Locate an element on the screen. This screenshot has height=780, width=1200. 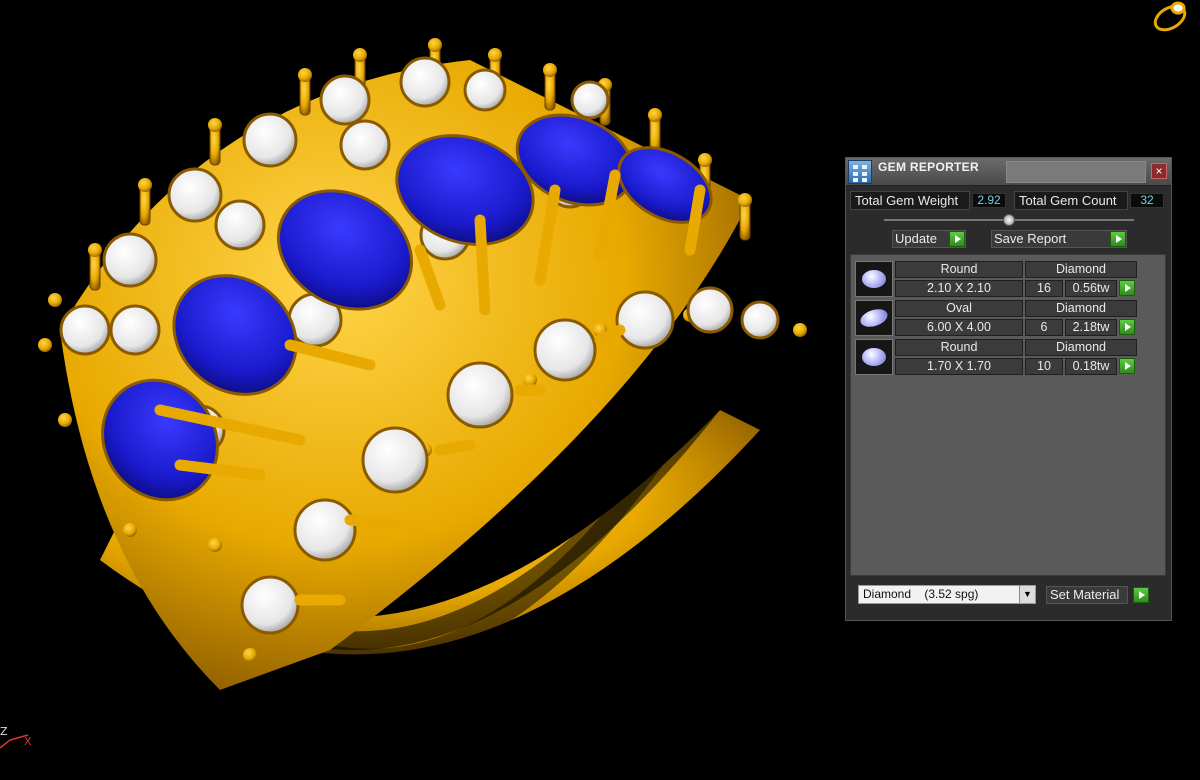
gem-size: 6.00 X 4.00 is located at coordinates (959, 327).